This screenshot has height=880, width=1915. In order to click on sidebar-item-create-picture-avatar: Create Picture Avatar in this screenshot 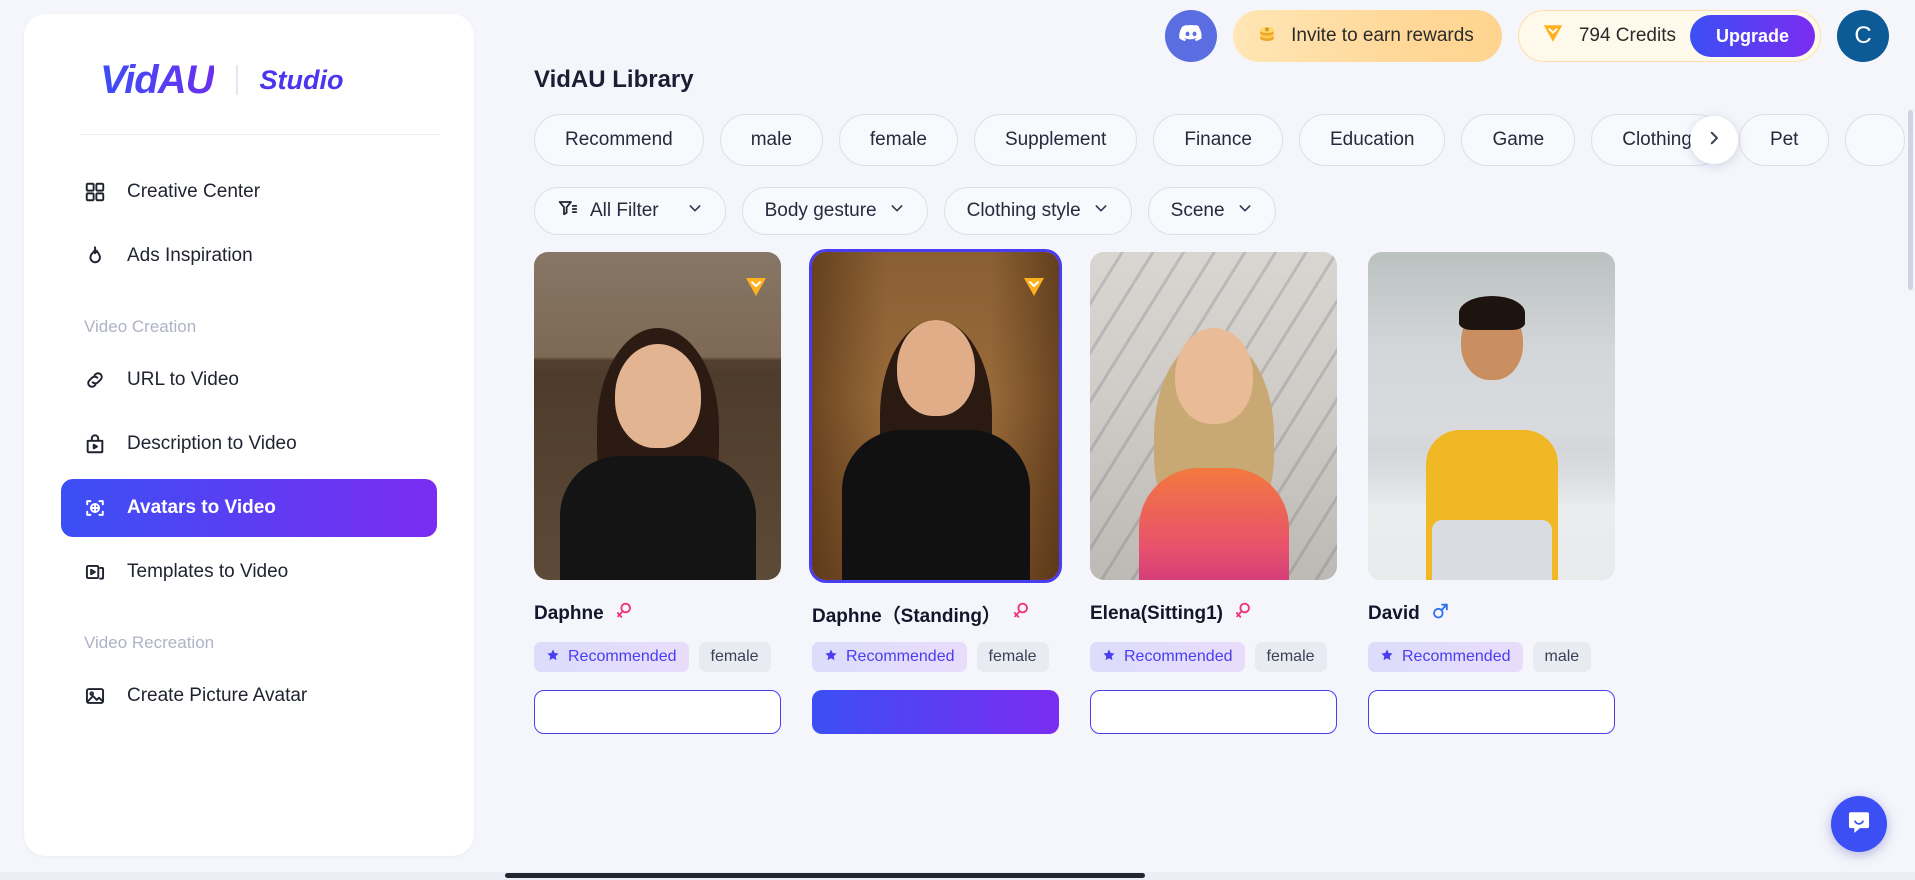, I will do `click(249, 696)`.